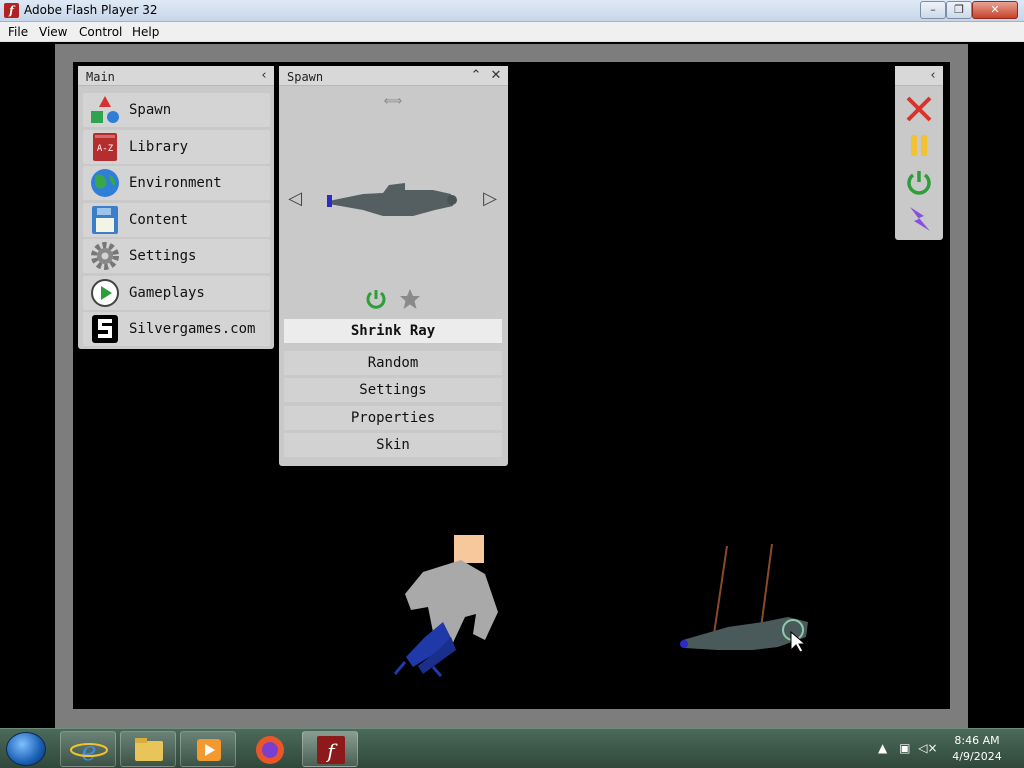 This screenshot has height=768, width=1024. I want to click on taskbar-media-player, so click(208, 749).